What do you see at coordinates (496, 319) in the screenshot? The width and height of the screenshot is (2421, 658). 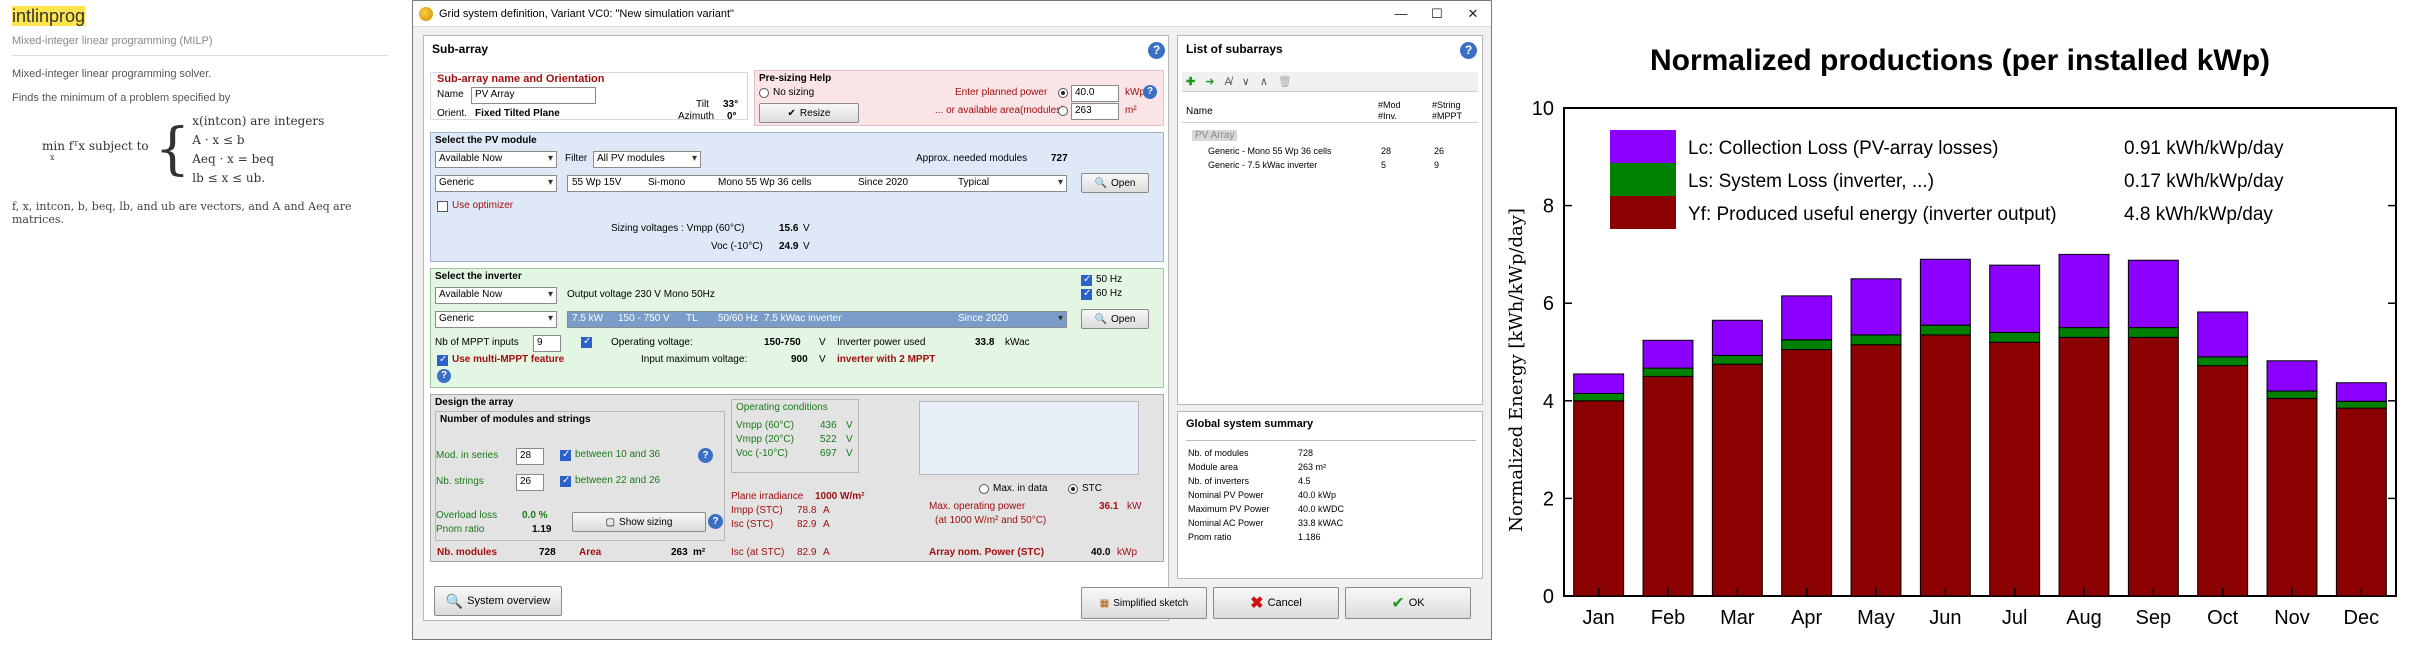 I see `inv-manufacturer-select: Generic` at bounding box center [496, 319].